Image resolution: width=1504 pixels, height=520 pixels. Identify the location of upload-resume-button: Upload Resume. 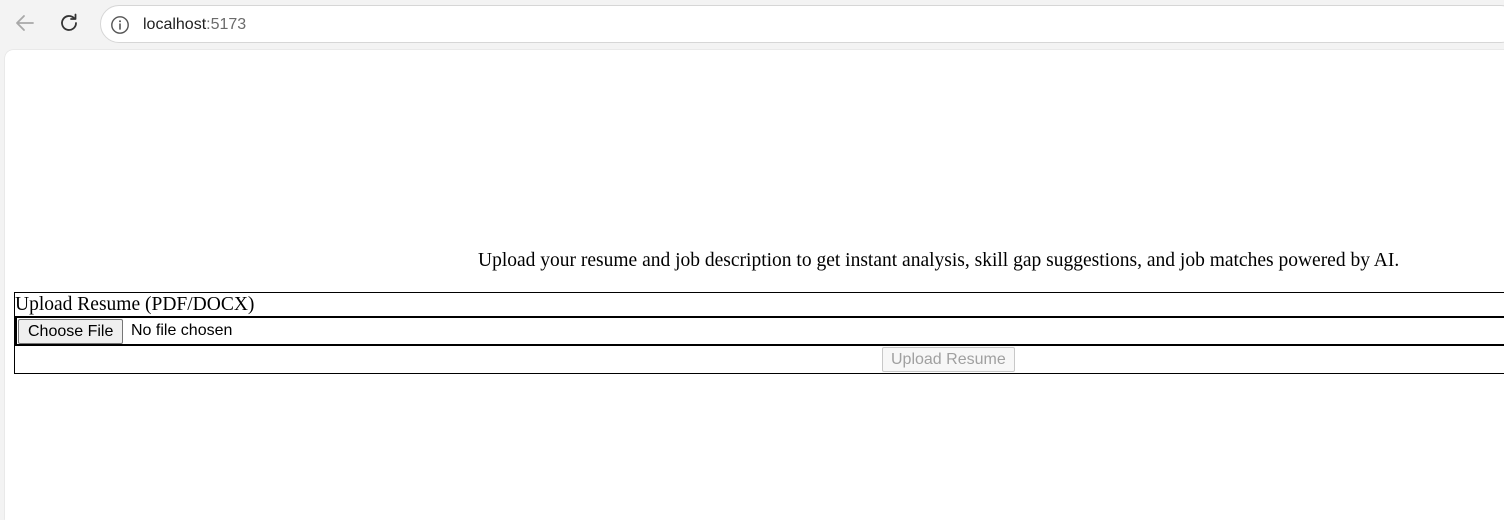
(948, 359).